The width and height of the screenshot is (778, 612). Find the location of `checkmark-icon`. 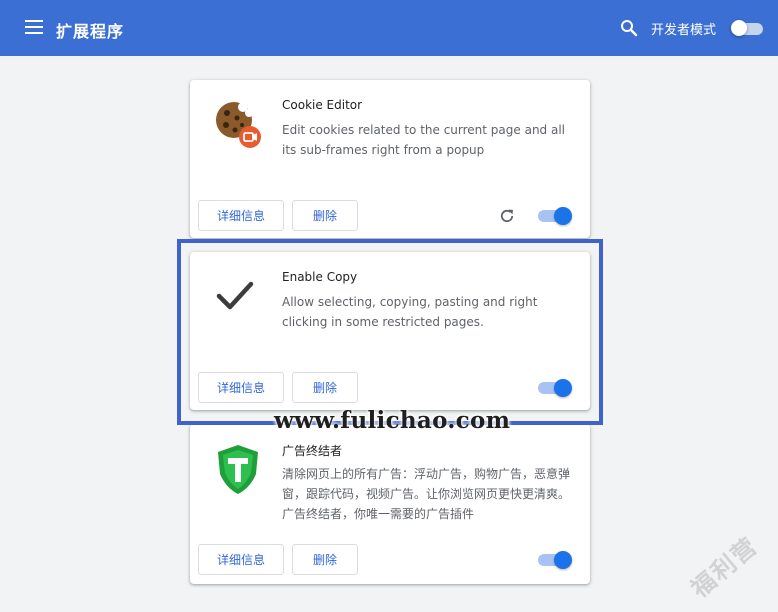

checkmark-icon is located at coordinates (235, 295).